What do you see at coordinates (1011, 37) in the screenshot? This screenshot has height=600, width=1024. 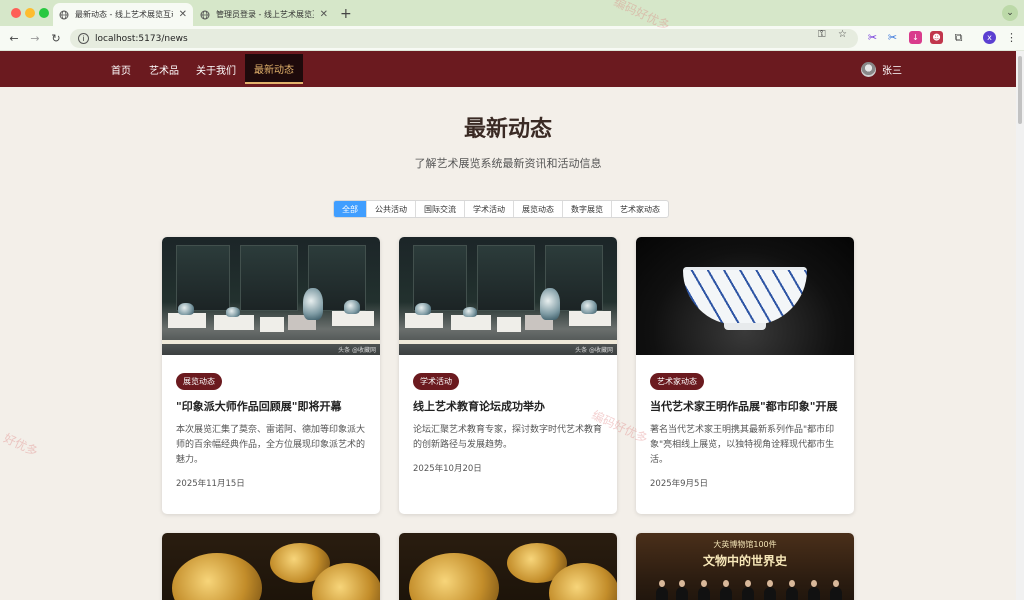 I see `more-menu-icon: ⋮` at bounding box center [1011, 37].